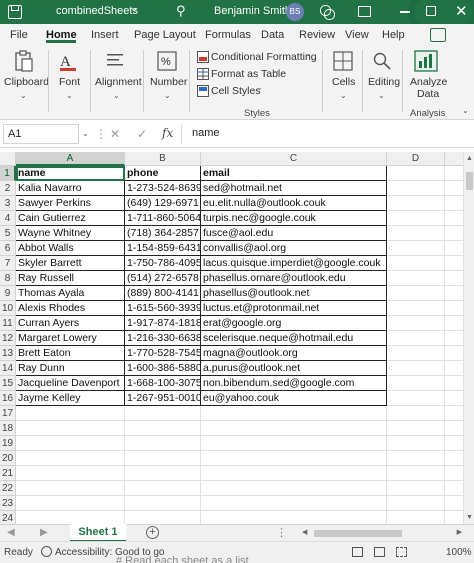 The height and width of the screenshot is (563, 474). What do you see at coordinates (8, 278) in the screenshot?
I see `row-header: 8` at bounding box center [8, 278].